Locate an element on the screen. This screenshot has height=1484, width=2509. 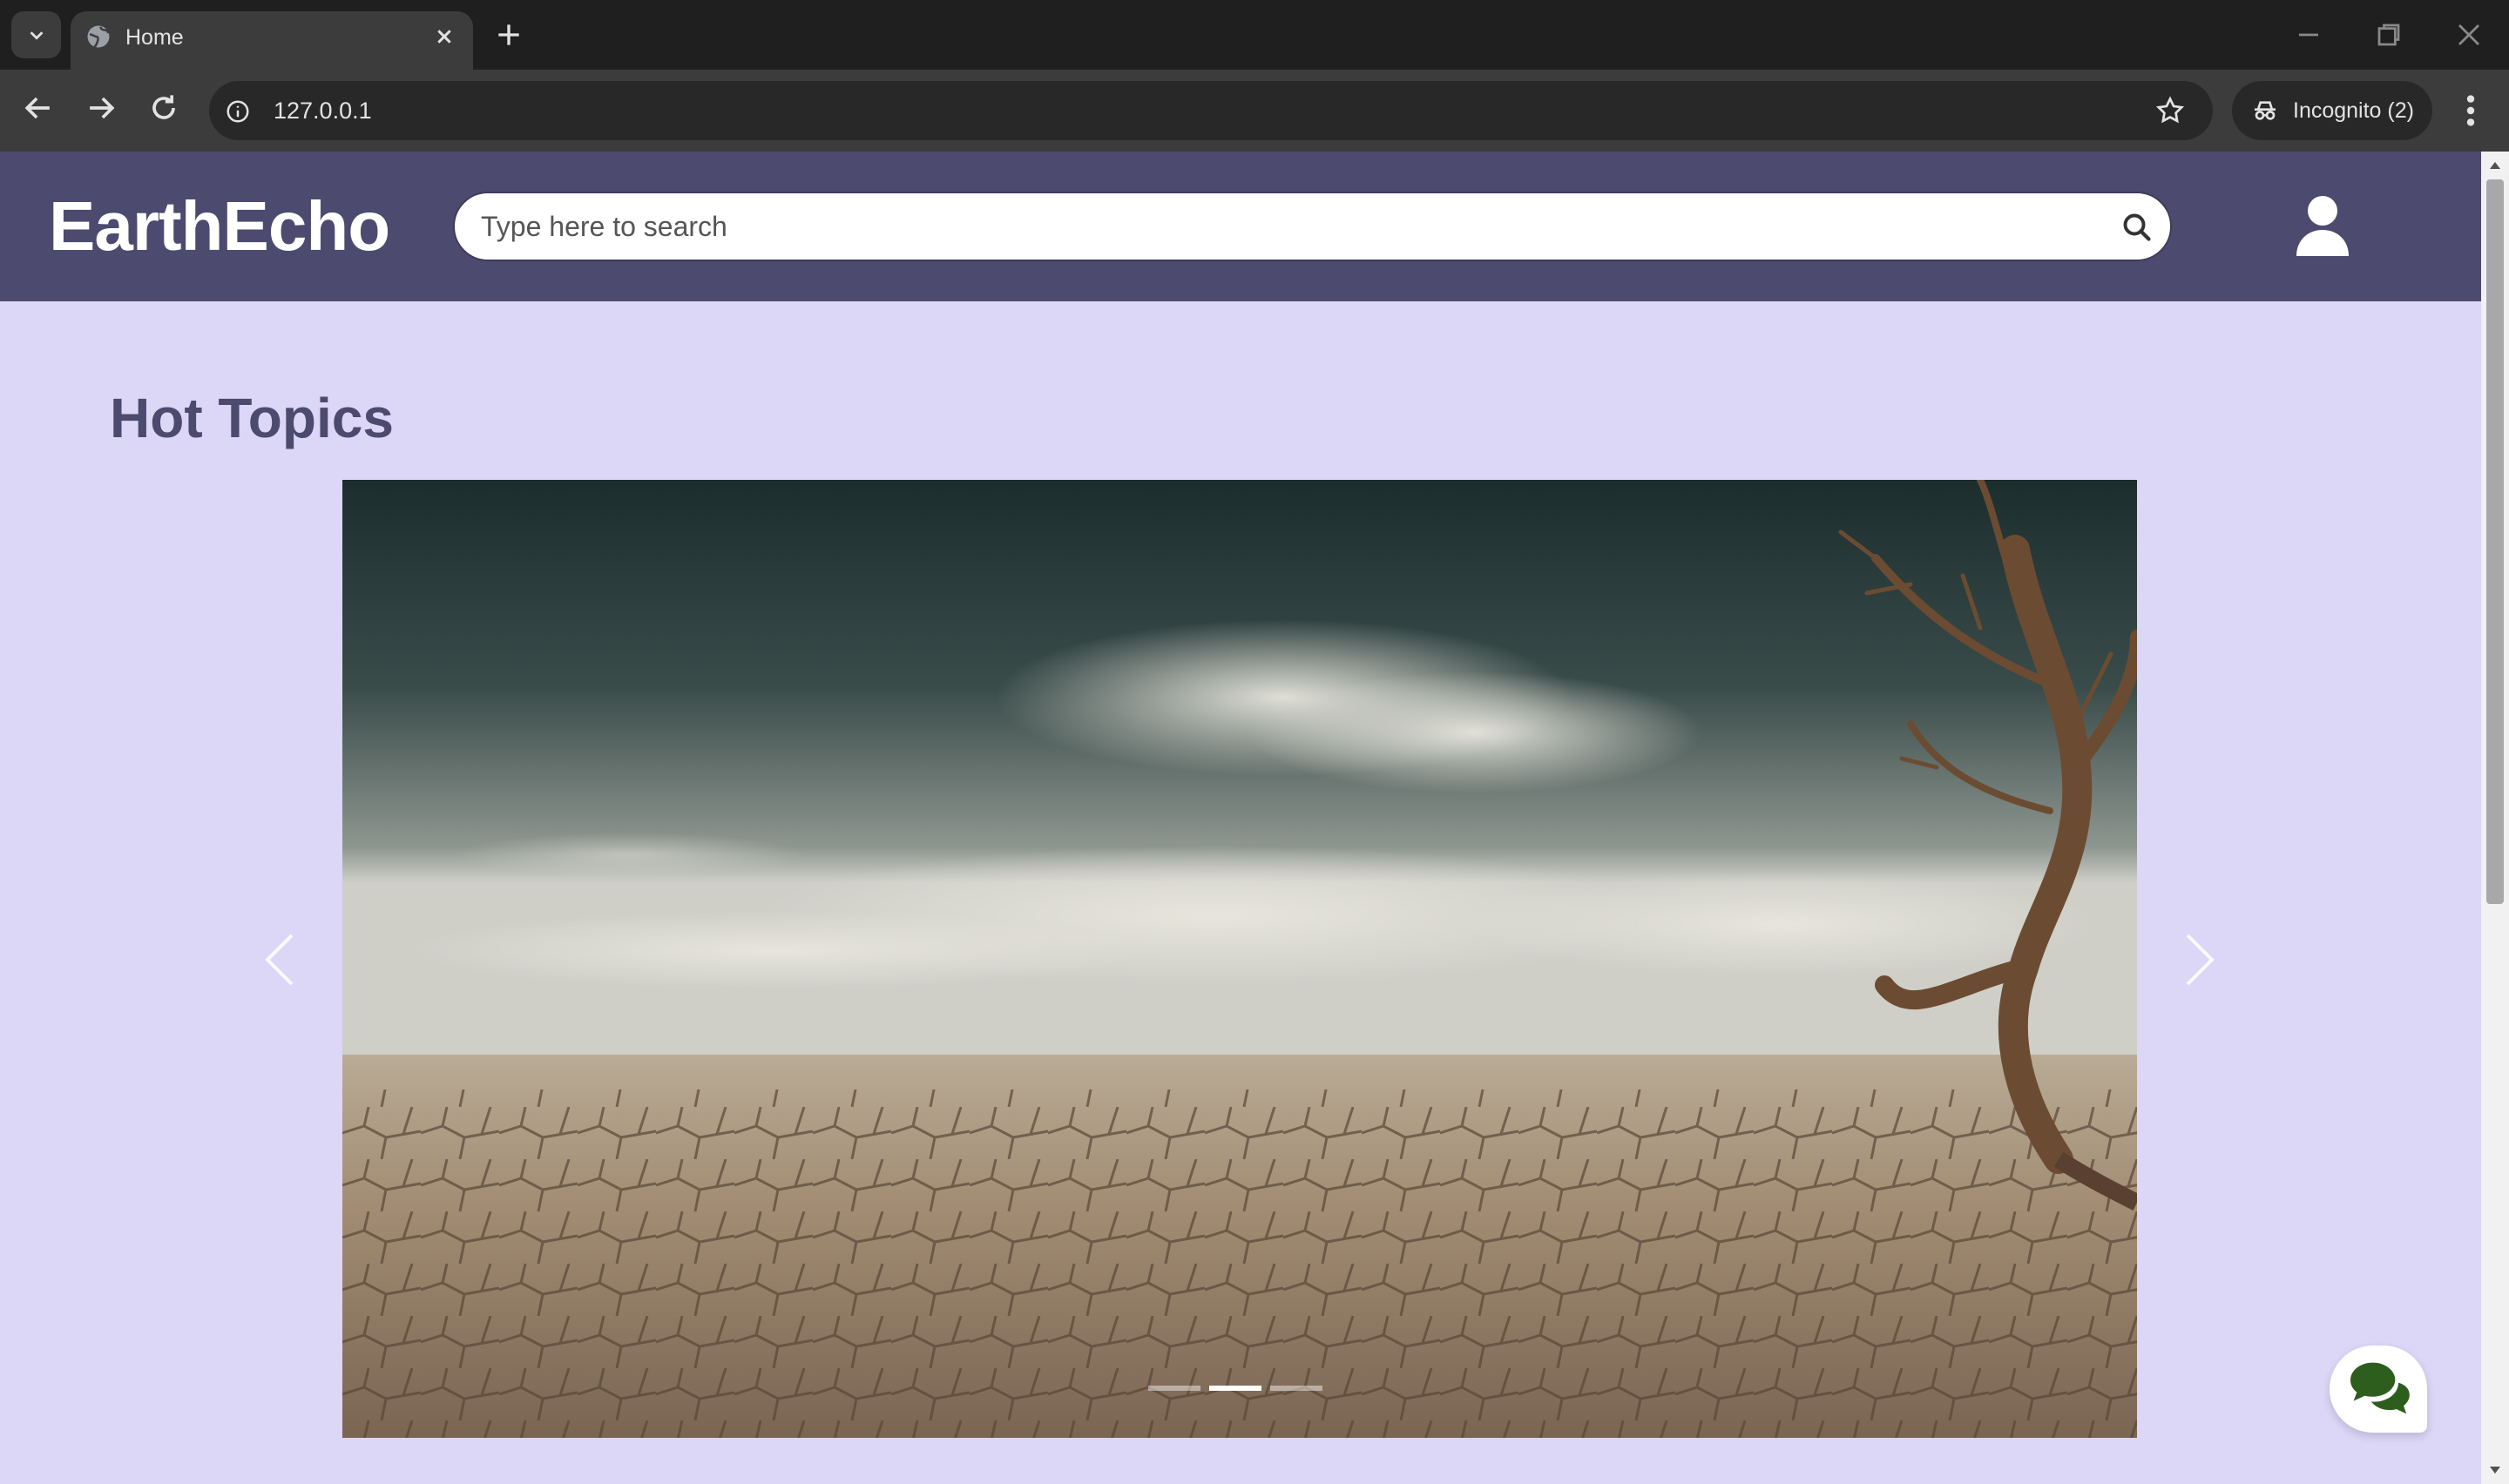
chat-button is located at coordinates (2378, 1389).